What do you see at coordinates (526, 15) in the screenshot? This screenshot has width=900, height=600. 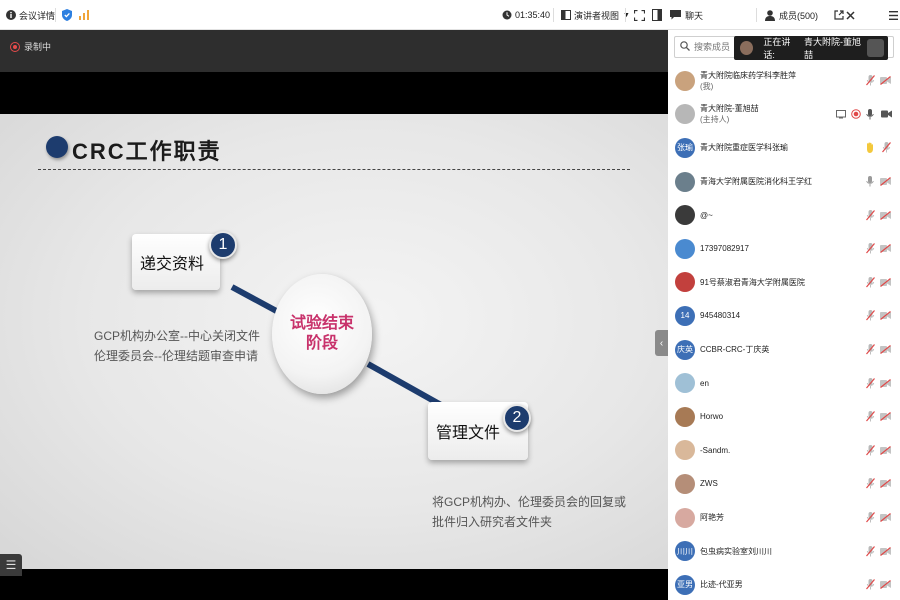 I see `meeting-timer: 01:35:40` at bounding box center [526, 15].